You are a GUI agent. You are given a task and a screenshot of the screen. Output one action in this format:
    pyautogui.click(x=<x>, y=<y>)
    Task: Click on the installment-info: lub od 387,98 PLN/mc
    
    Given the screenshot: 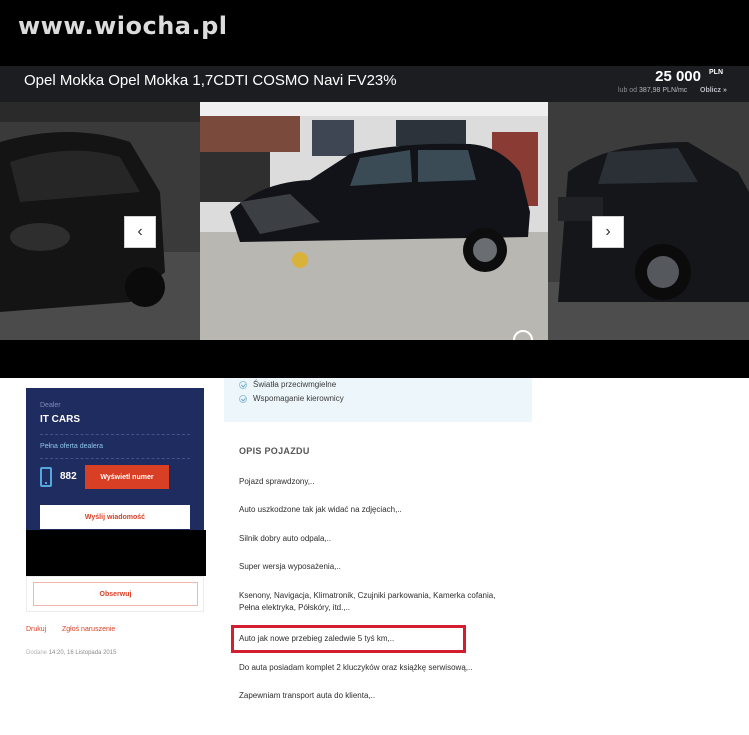 What is the action you would take?
    pyautogui.click(x=652, y=90)
    